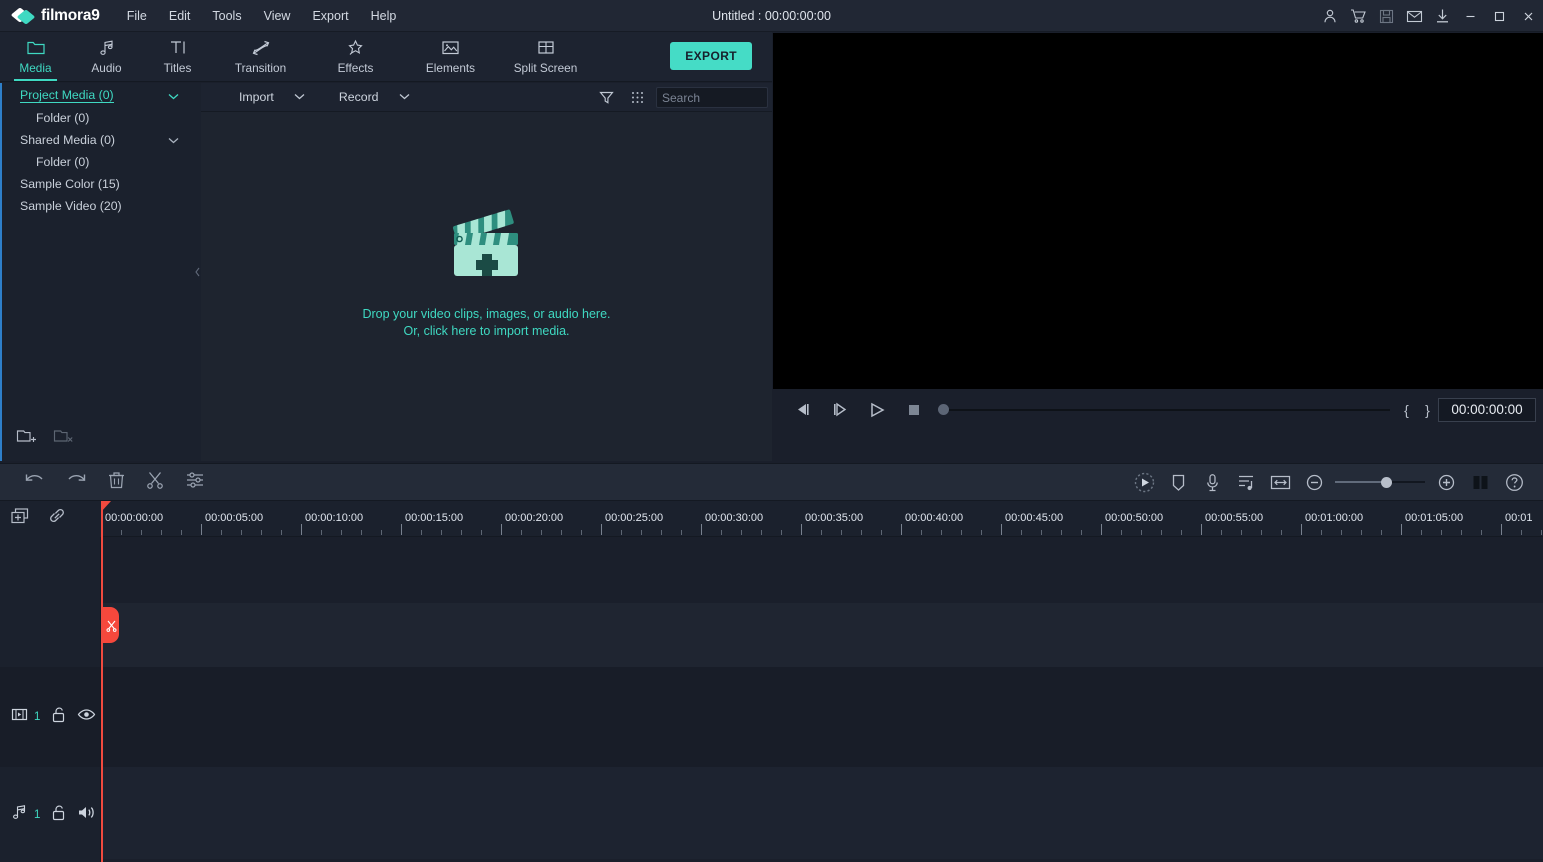 Image resolution: width=1543 pixels, height=862 pixels. I want to click on sidebar-item-shared-folder: Folder (0), so click(99, 161).